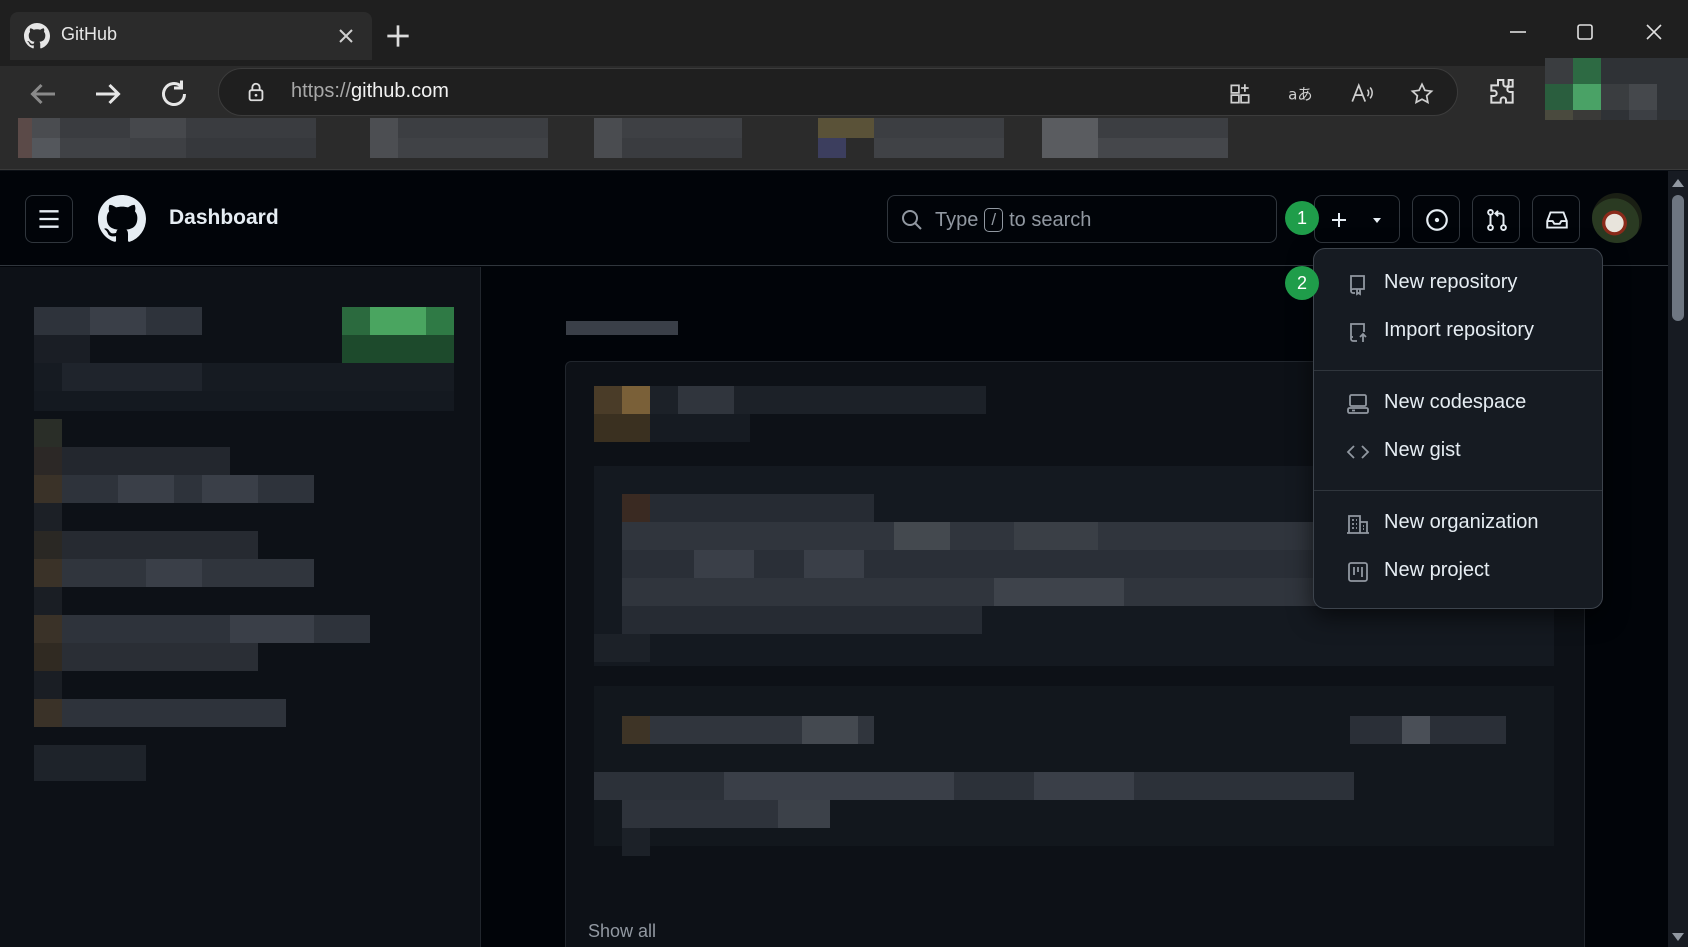  I want to click on blurred-sidebar-footer, so click(90, 768).